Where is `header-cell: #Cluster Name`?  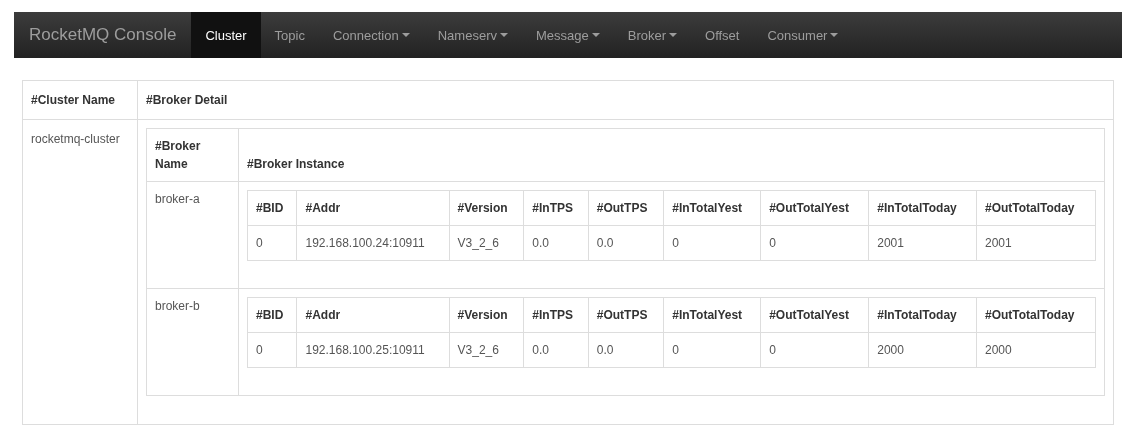
header-cell: #Cluster Name is located at coordinates (80, 100).